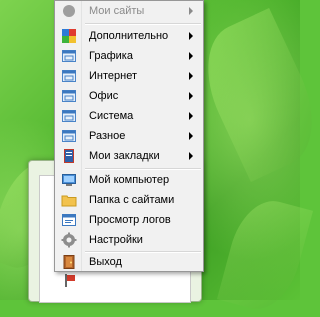 Image resolution: width=320 pixels, height=317 pixels. I want to click on menu-item-label: Разное, so click(107, 136).